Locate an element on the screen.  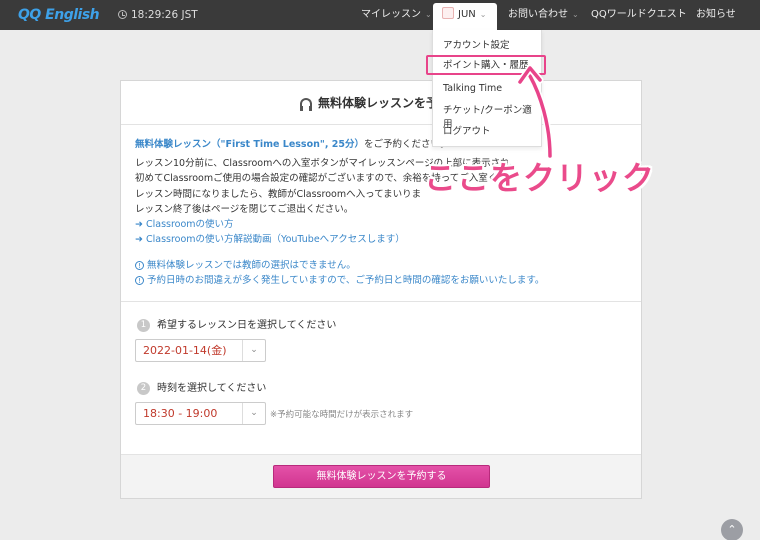
classroom-guide-link: ➜ Classroomの使い方 is located at coordinates (184, 224).